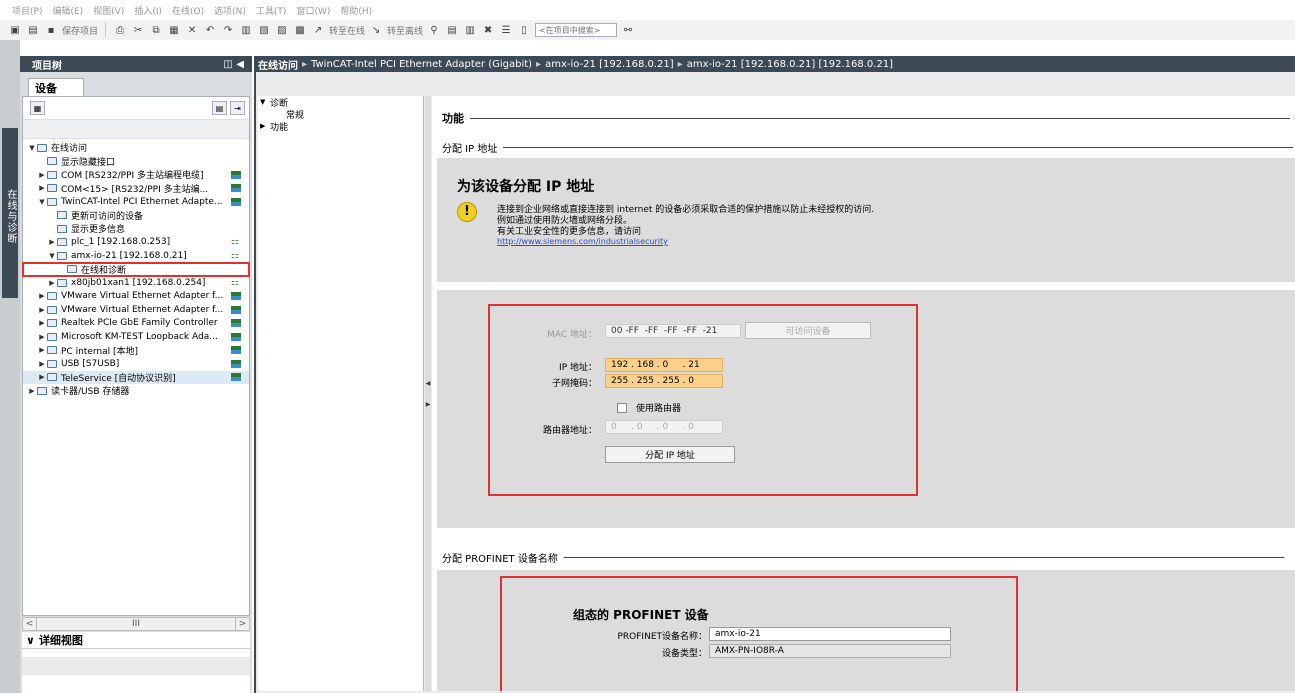  I want to click on tree-item: 显示隐藏接口, so click(136, 162).